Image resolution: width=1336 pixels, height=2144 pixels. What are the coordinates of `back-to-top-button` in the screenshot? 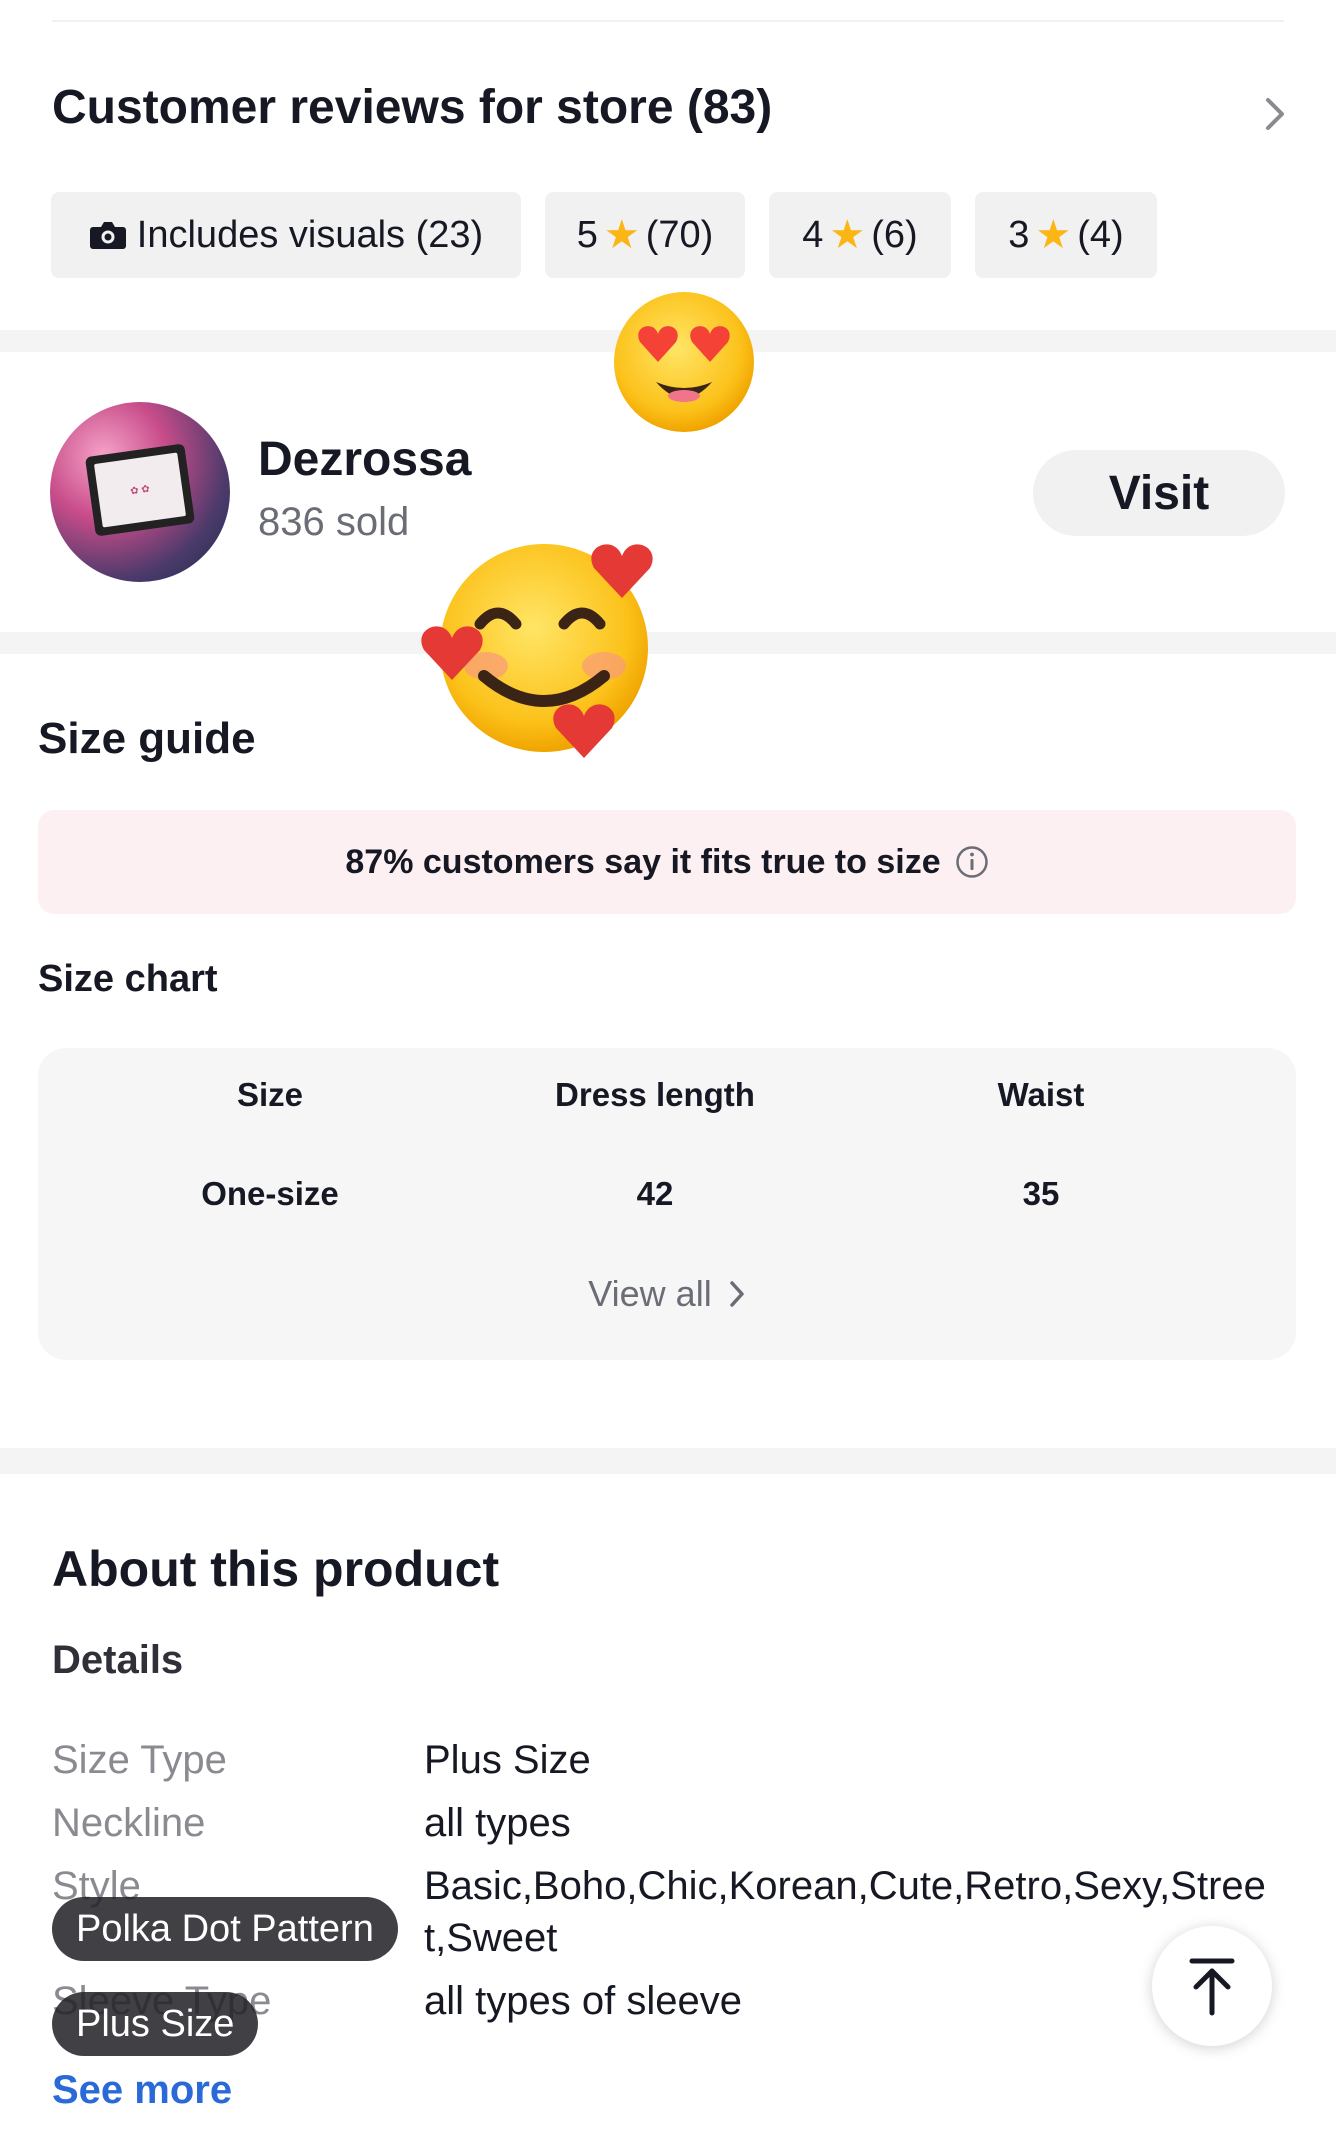 It's located at (1212, 1986).